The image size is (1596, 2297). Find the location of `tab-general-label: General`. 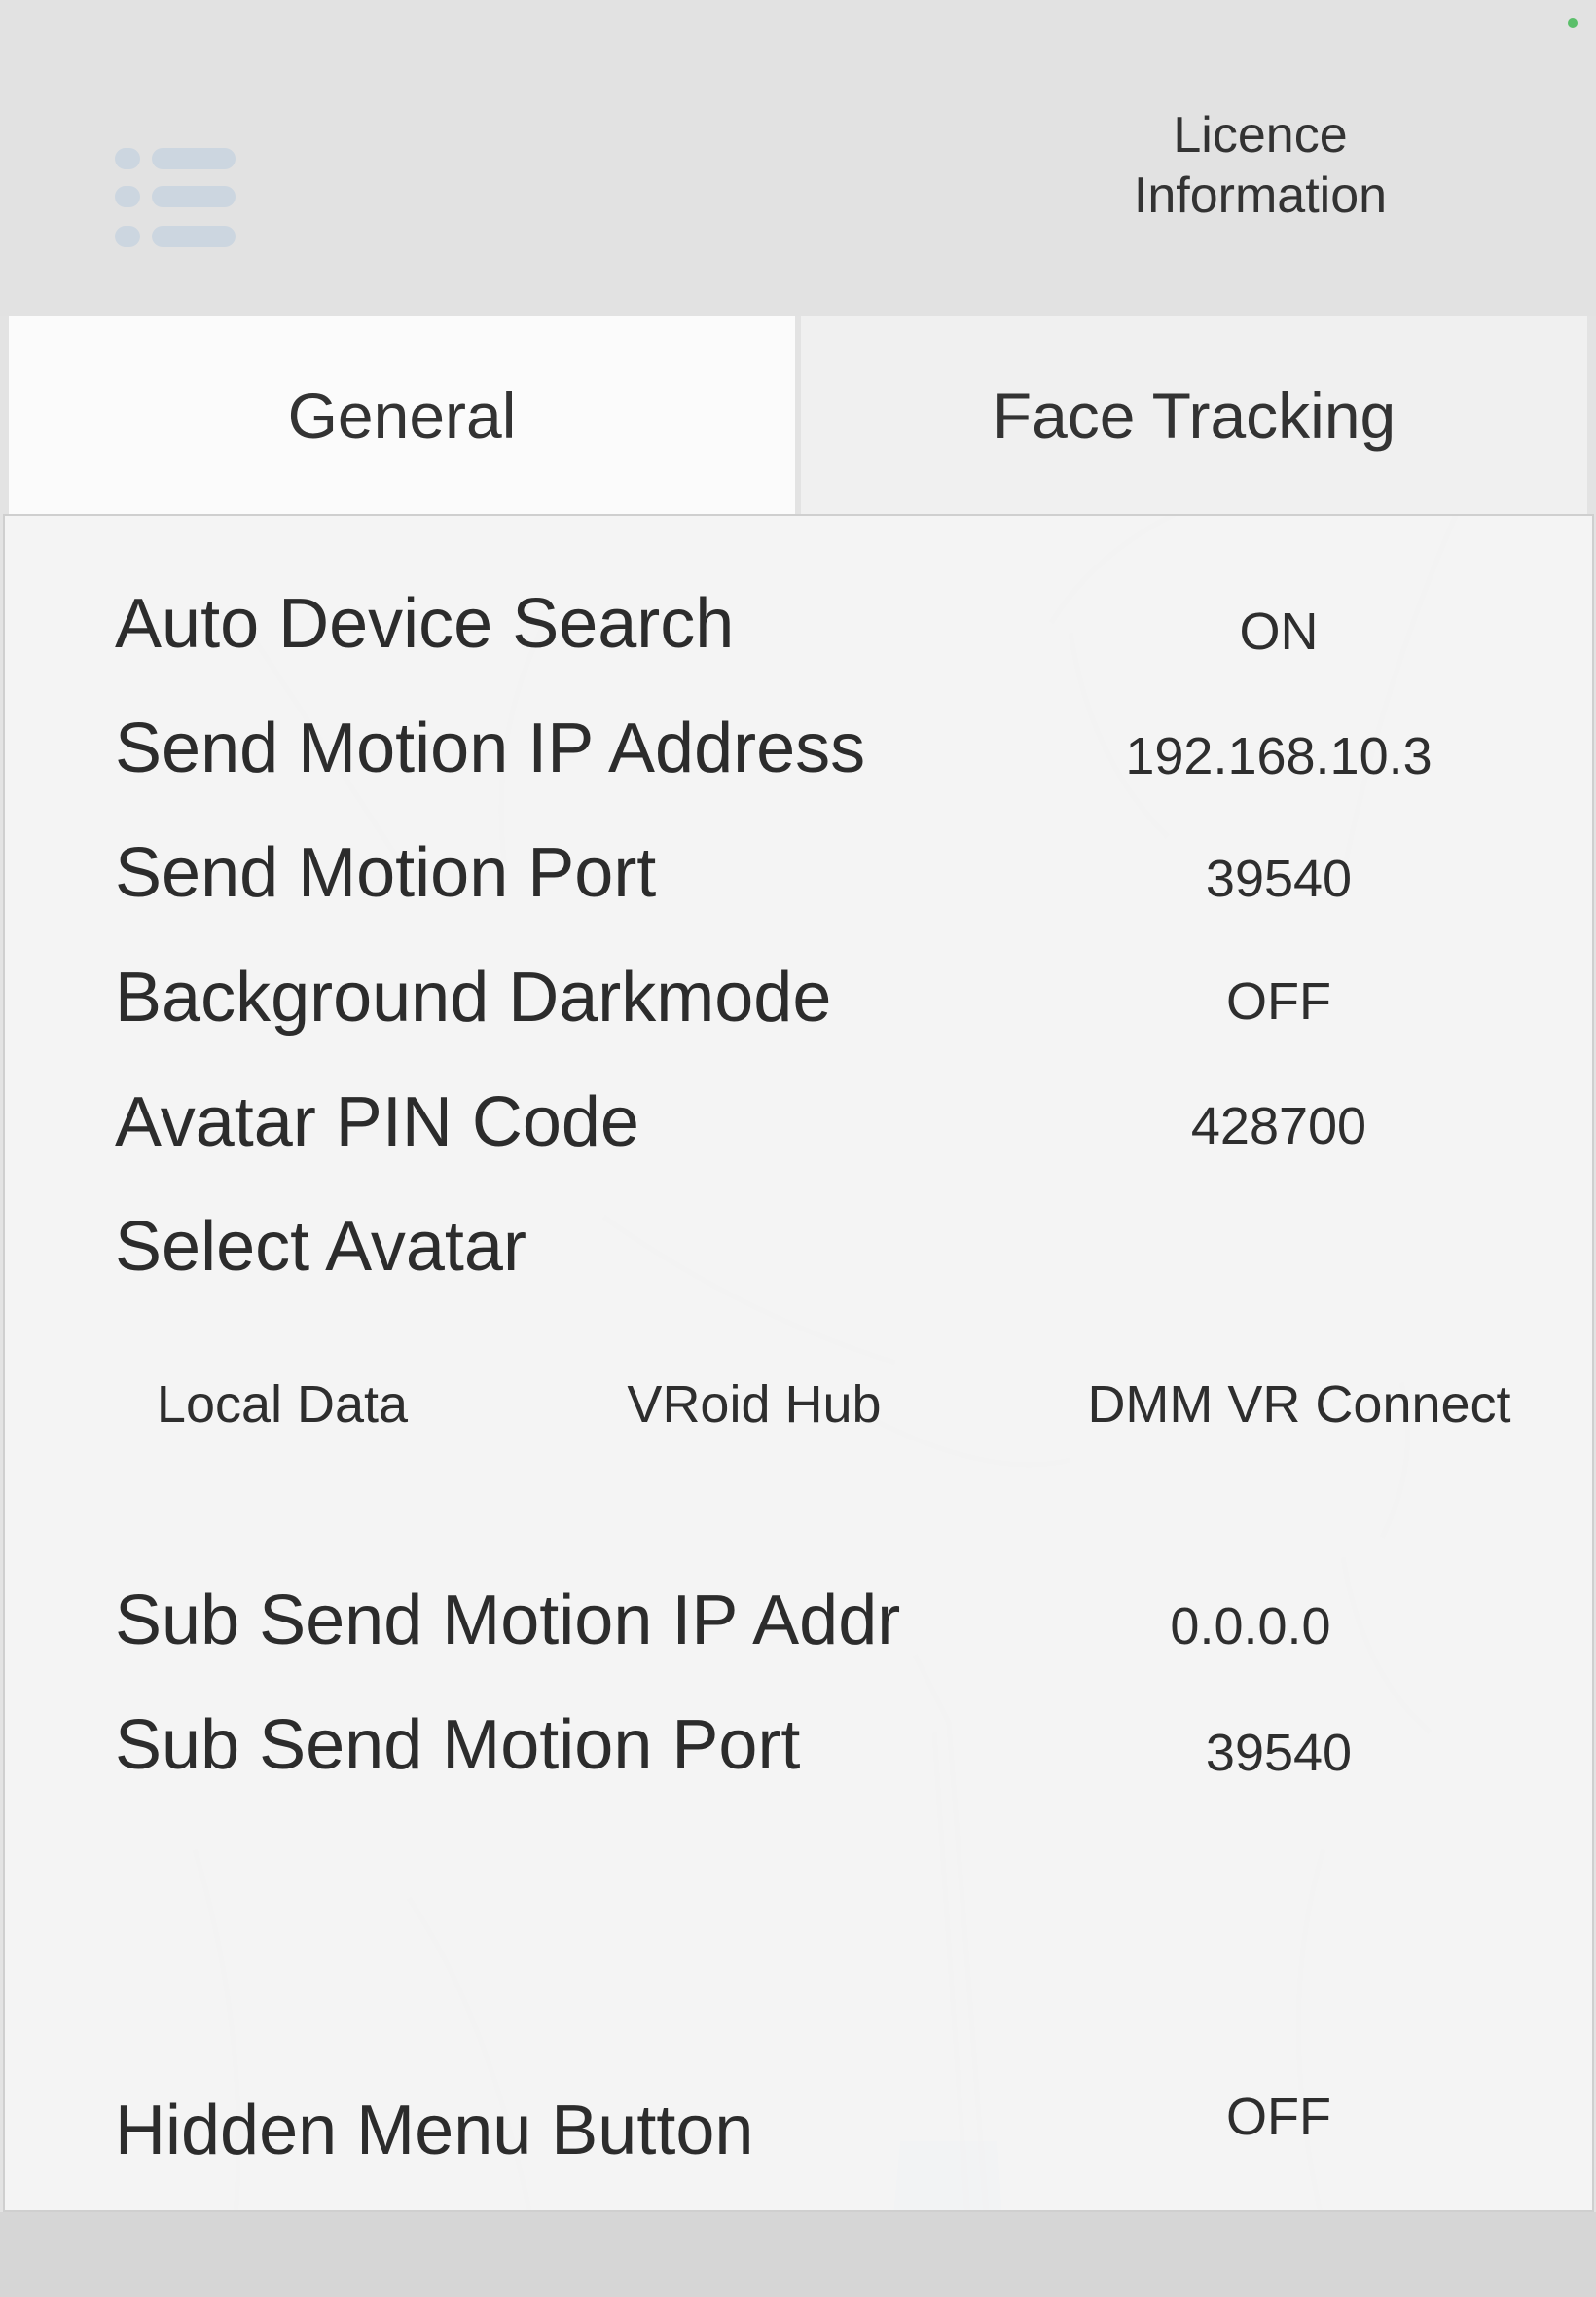

tab-general-label: General is located at coordinates (402, 415).